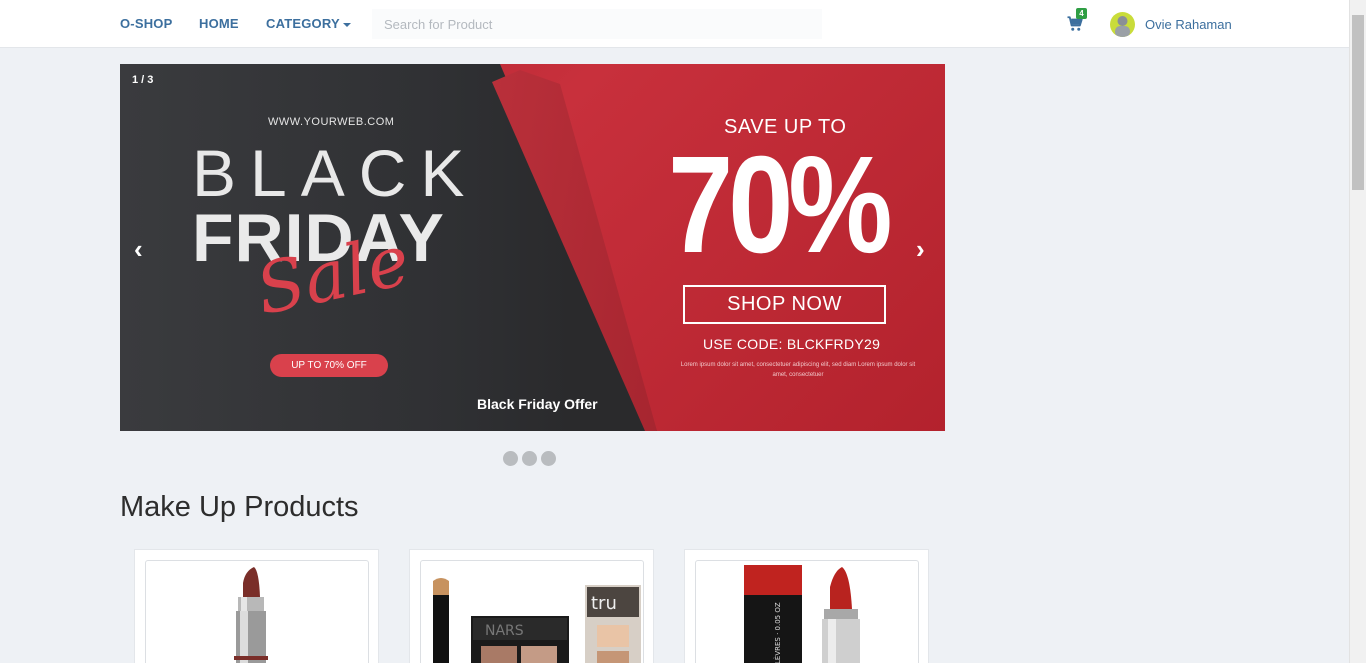  What do you see at coordinates (792, 344) in the screenshot?
I see `banner-use-code: USE CODE: BLCKFRDY29` at bounding box center [792, 344].